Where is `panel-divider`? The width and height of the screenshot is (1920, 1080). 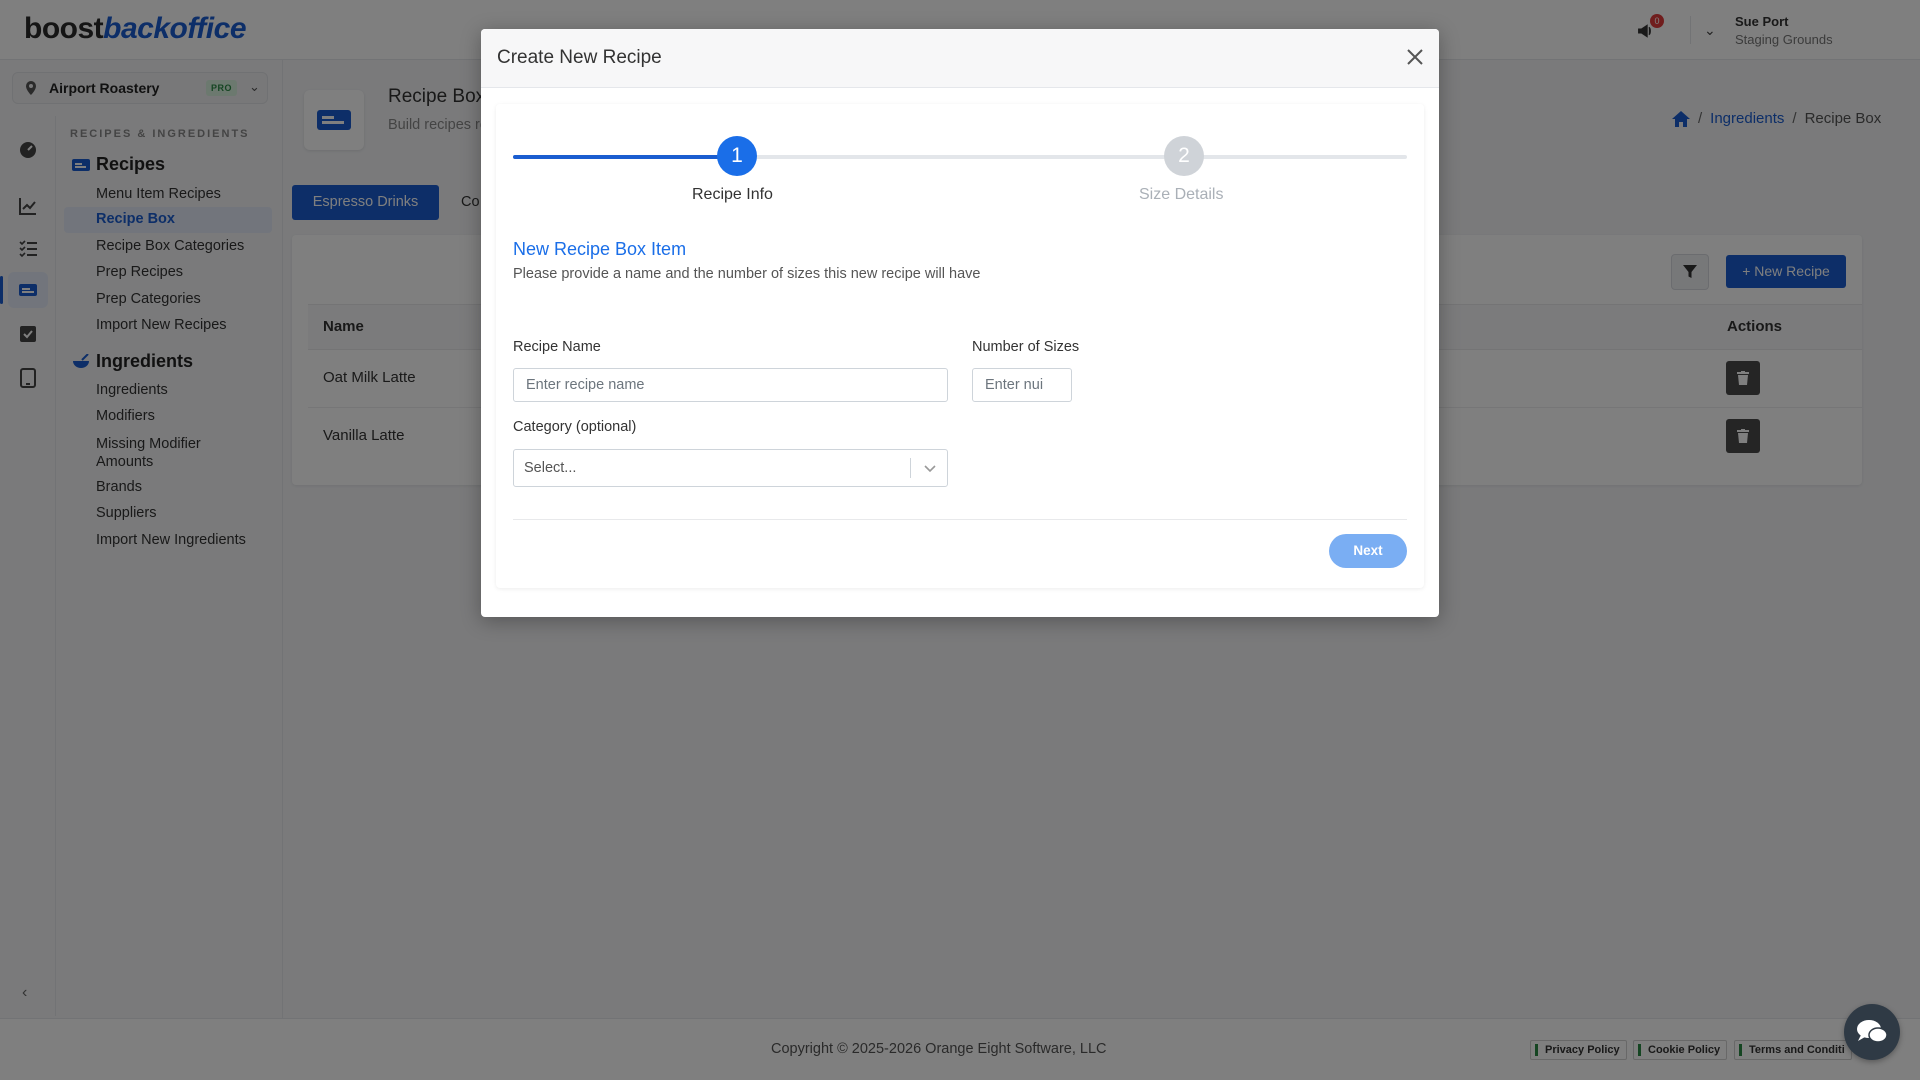 panel-divider is located at coordinates (960, 519).